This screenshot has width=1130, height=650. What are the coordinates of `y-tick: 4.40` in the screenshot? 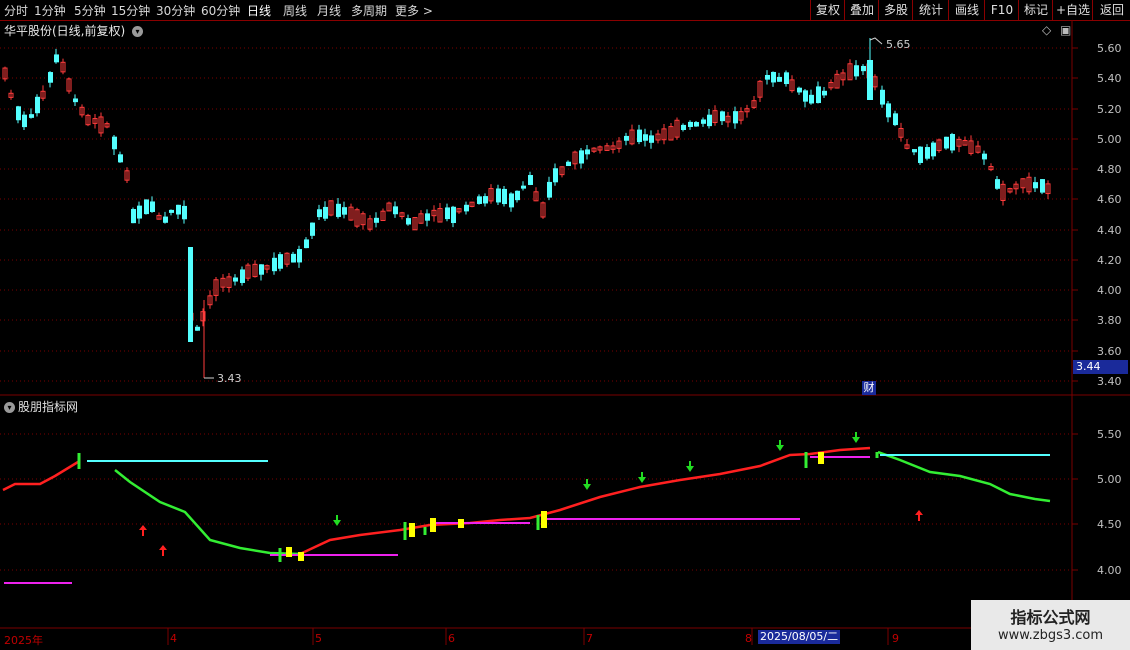 It's located at (1109, 230).